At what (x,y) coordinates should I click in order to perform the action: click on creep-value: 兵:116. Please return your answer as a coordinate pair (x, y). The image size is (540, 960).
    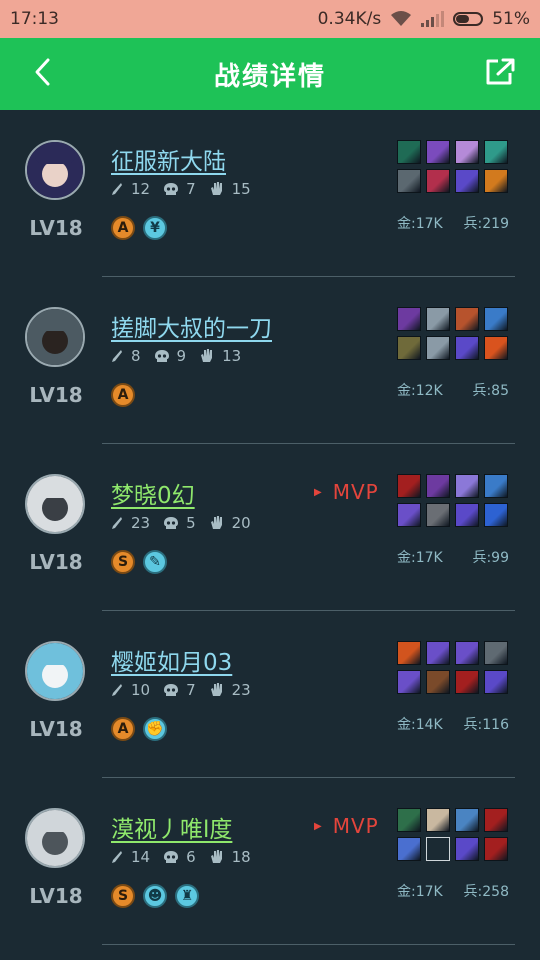
    Looking at the image, I should click on (486, 725).